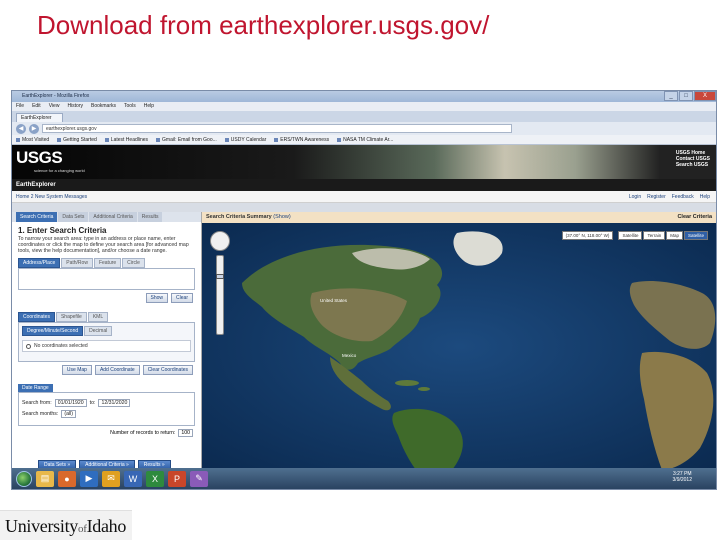 This screenshot has width=720, height=540. What do you see at coordinates (70, 403) in the screenshot?
I see `search-from-input: 01/01/1920` at bounding box center [70, 403].